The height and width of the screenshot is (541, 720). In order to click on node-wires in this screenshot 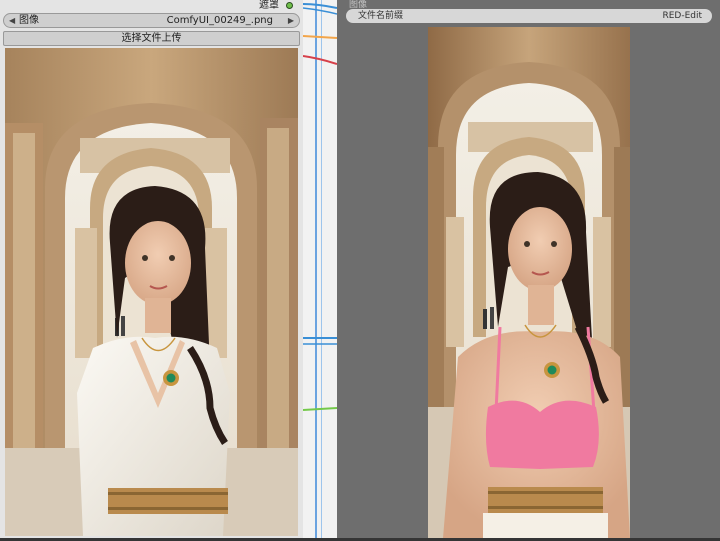, I will do `click(320, 269)`.